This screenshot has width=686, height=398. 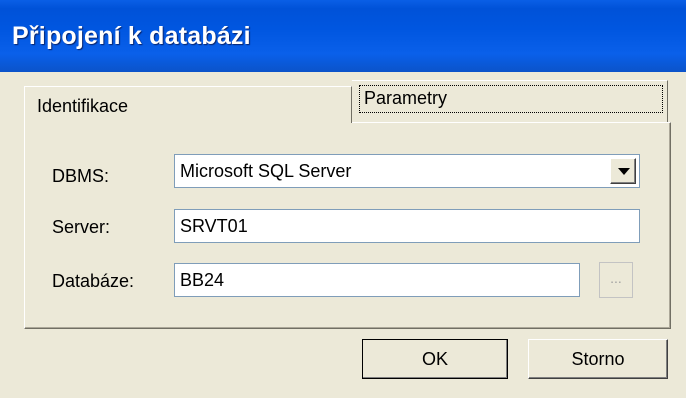 I want to click on cancel-button: Storno, so click(x=598, y=359).